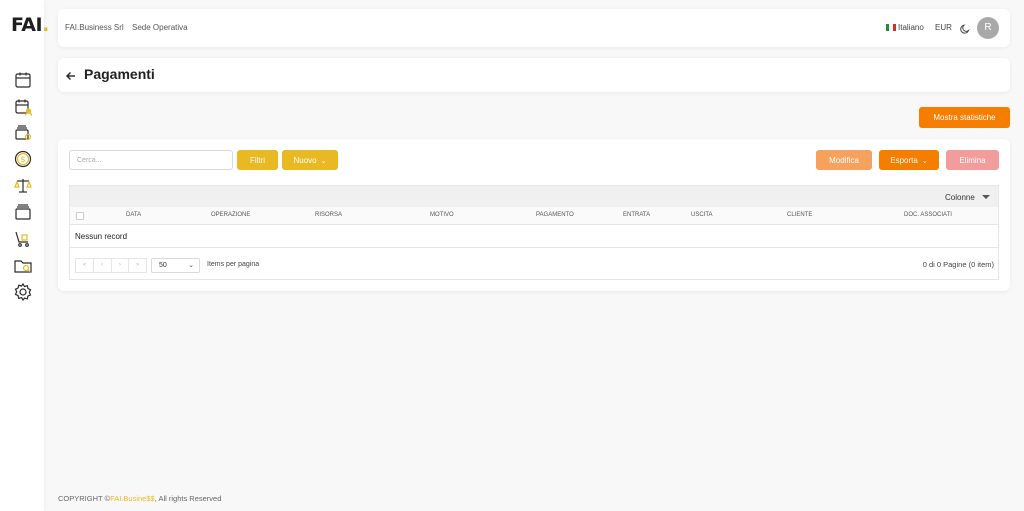 The height and width of the screenshot is (511, 1024). Describe the element at coordinates (101, 236) in the screenshot. I see `empty-state-text: Nessun record` at that location.